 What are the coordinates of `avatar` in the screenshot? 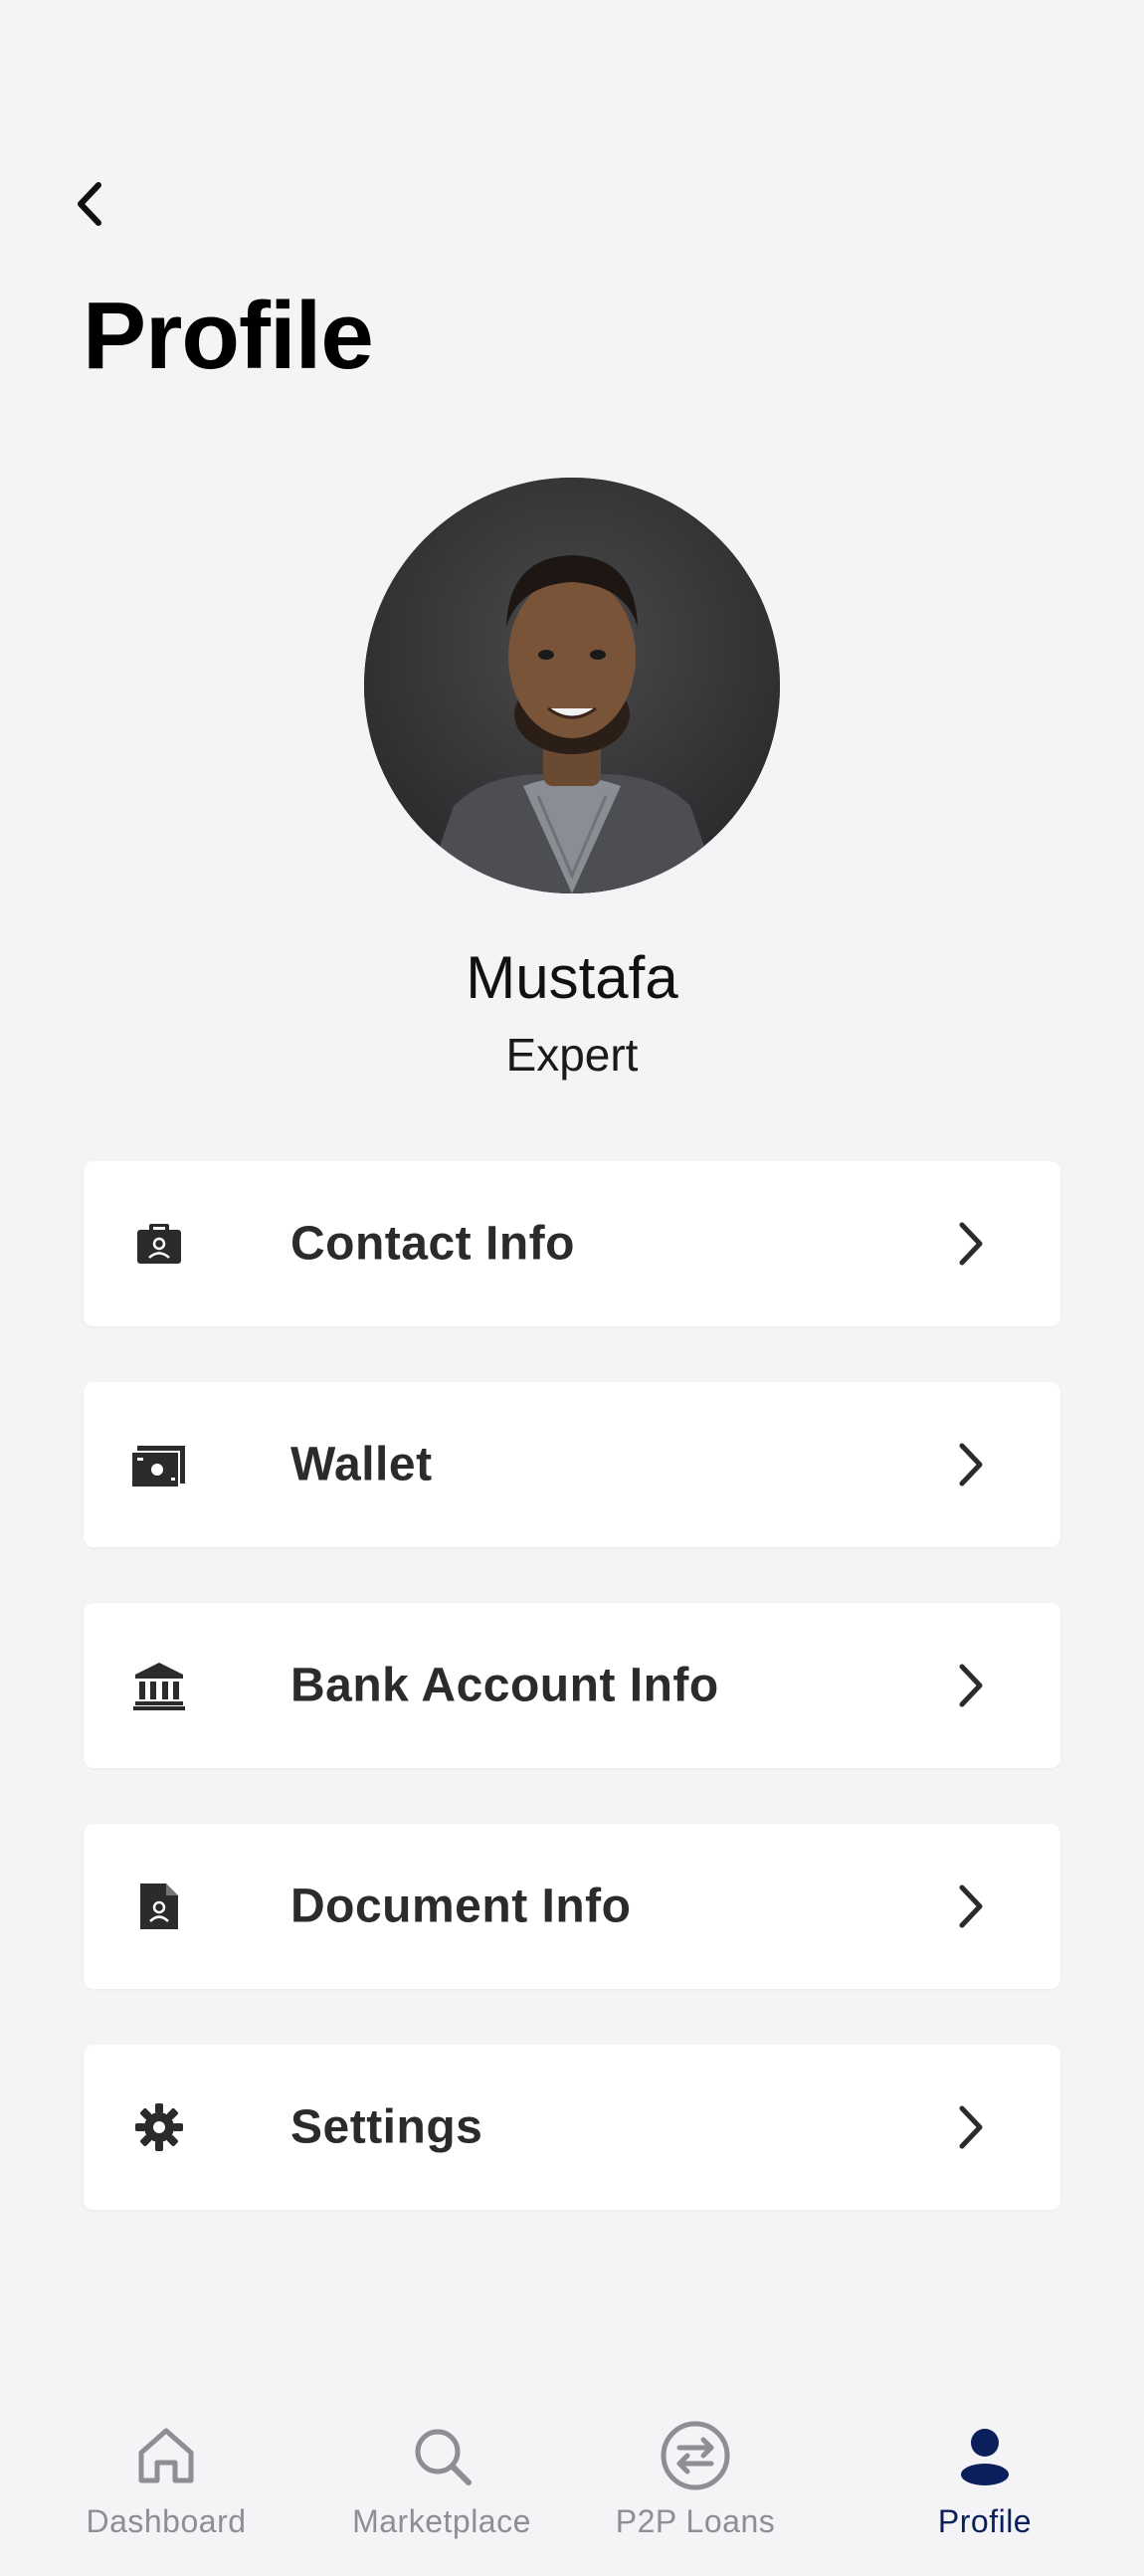 It's located at (572, 685).